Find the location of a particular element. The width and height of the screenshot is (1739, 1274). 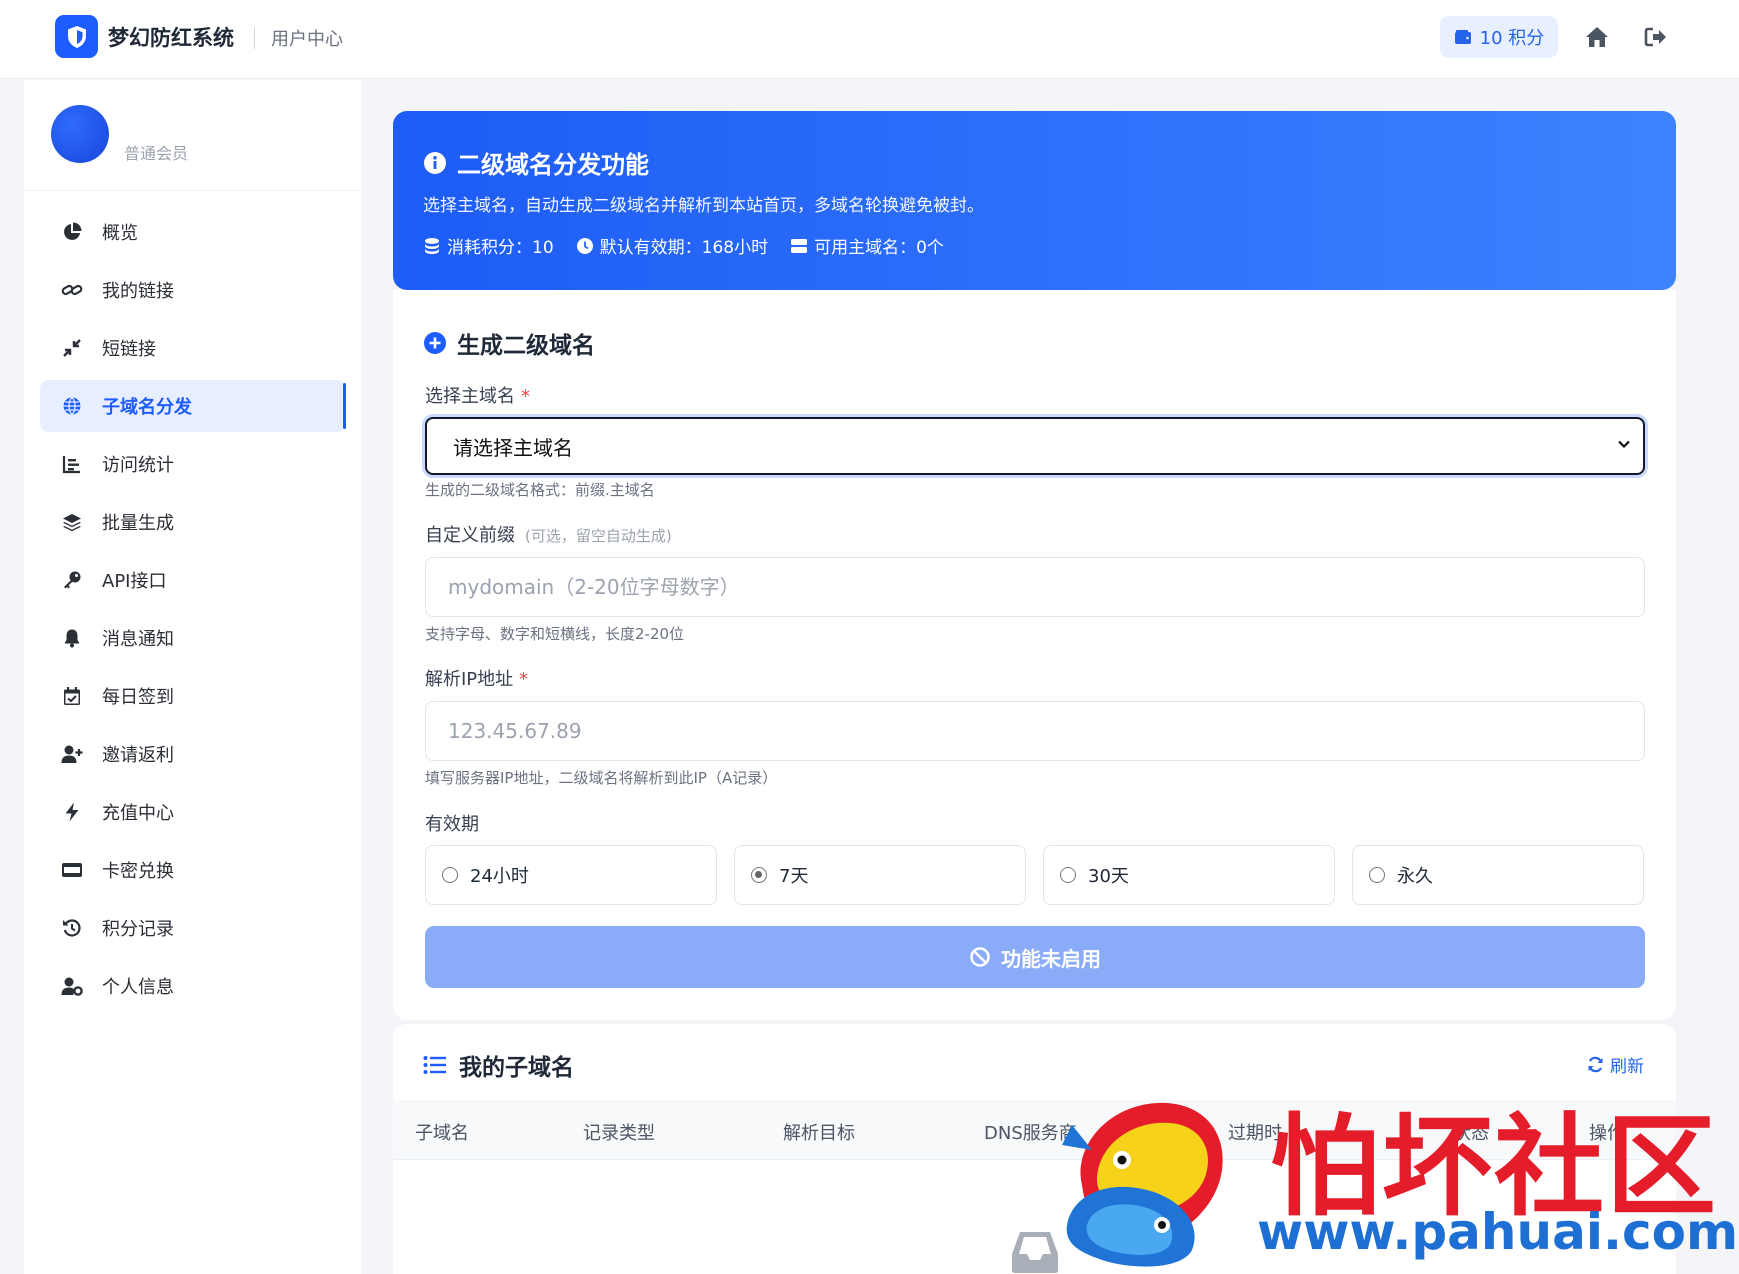

sidebar-item-overview: 概览 is located at coordinates (193, 232).